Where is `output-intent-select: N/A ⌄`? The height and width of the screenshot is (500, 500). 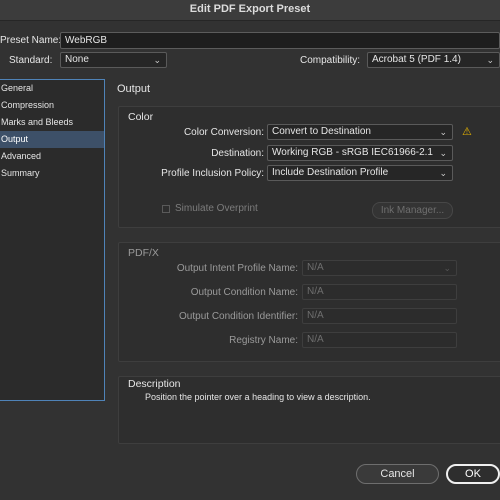
output-intent-select: N/A ⌄ is located at coordinates (379, 268).